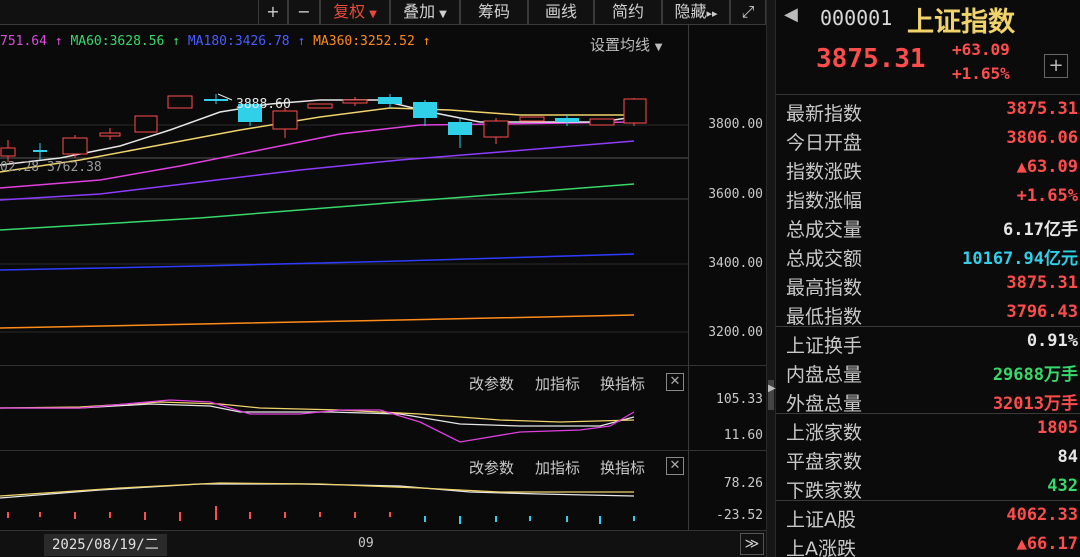 The image size is (1080, 557). What do you see at coordinates (824, 433) in the screenshot?
I see `stat-label: 上涨家数` at bounding box center [824, 433].